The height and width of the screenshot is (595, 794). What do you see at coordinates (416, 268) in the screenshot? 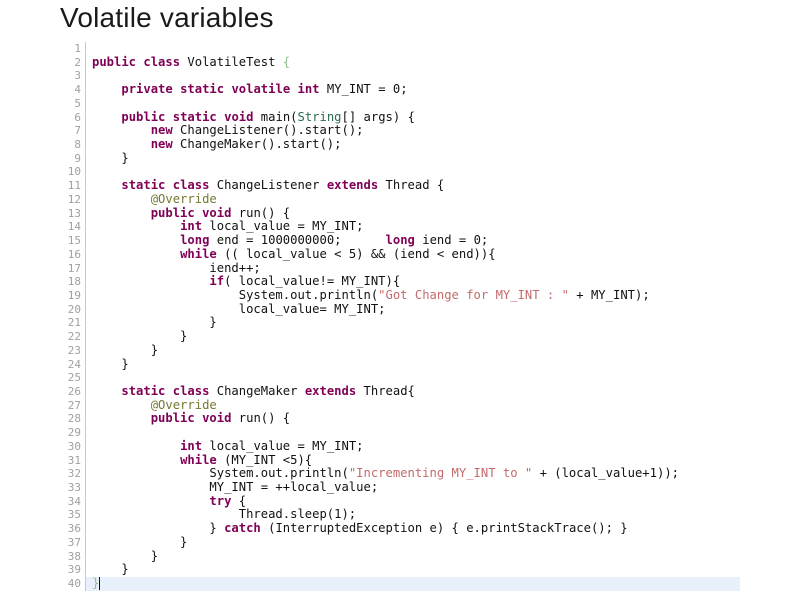
I see `code-line: iend++;` at bounding box center [416, 268].